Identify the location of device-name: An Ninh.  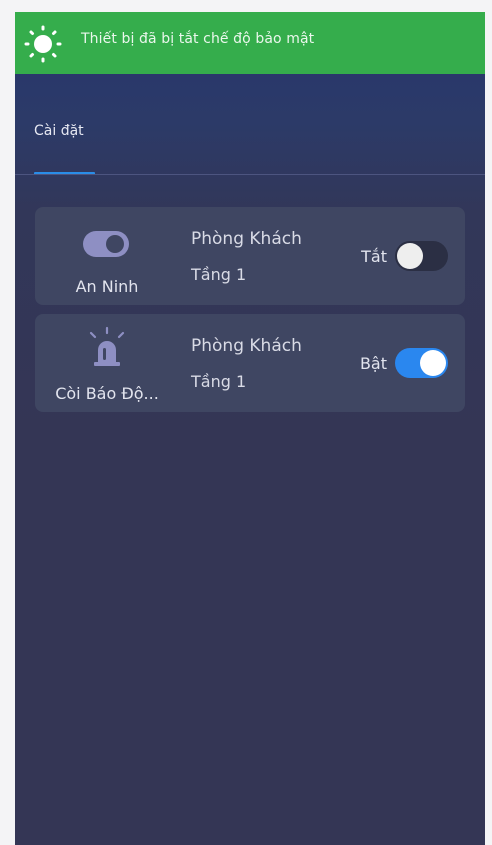
(107, 286).